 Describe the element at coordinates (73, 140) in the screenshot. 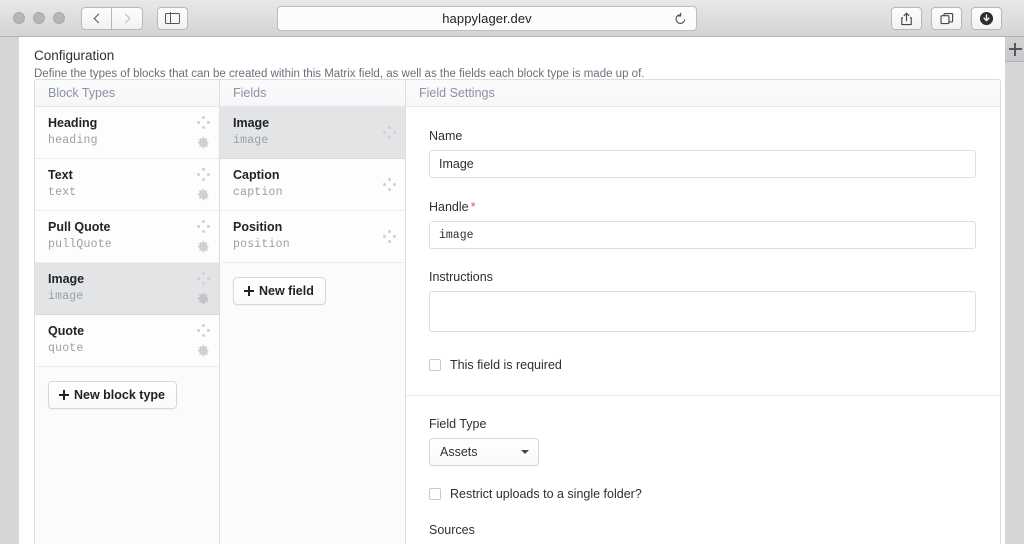

I see `block-type-handle: heading` at that location.